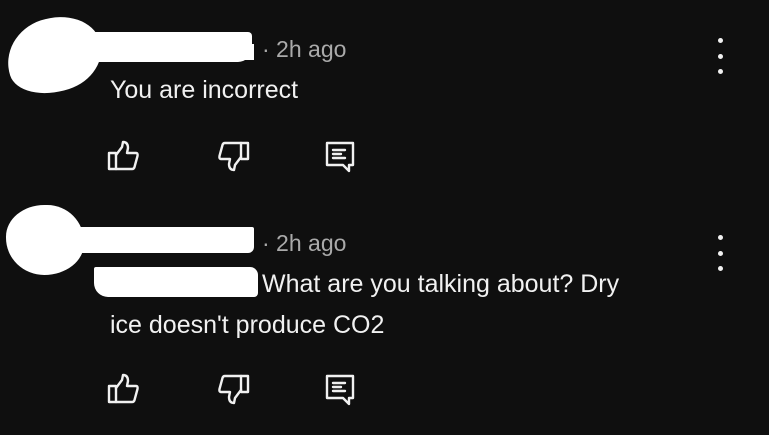 The width and height of the screenshot is (769, 435). I want to click on comment-text: You are incorrect, so click(204, 90).